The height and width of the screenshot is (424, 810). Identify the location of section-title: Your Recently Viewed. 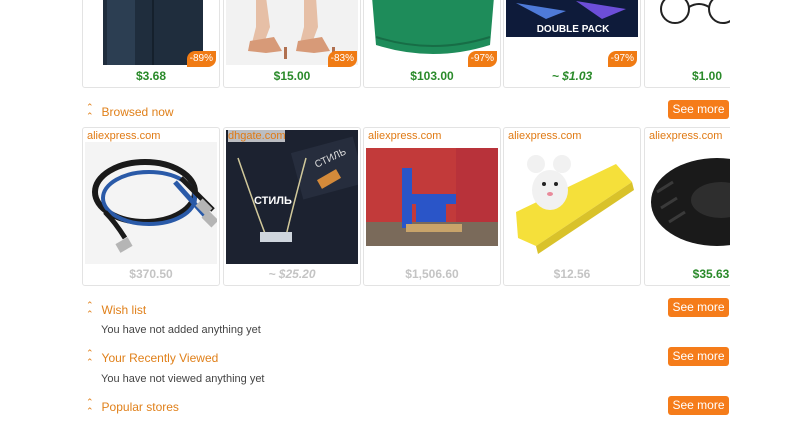
(160, 358).